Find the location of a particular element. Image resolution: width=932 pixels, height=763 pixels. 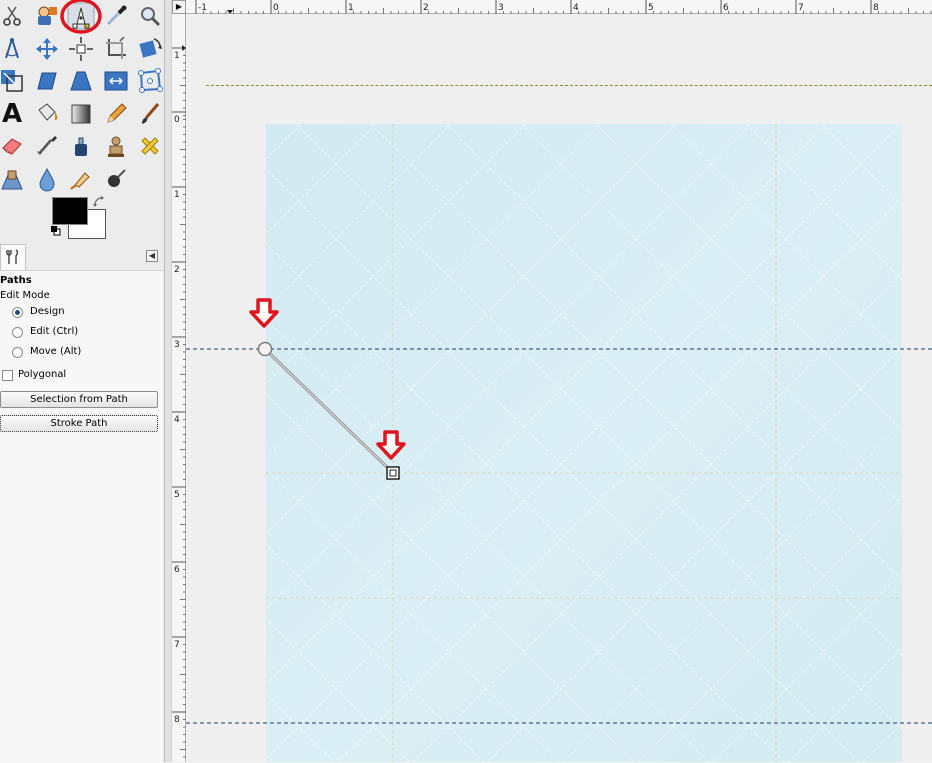

quick-mask-toggle-icon: ▶ is located at coordinates (179, 7).